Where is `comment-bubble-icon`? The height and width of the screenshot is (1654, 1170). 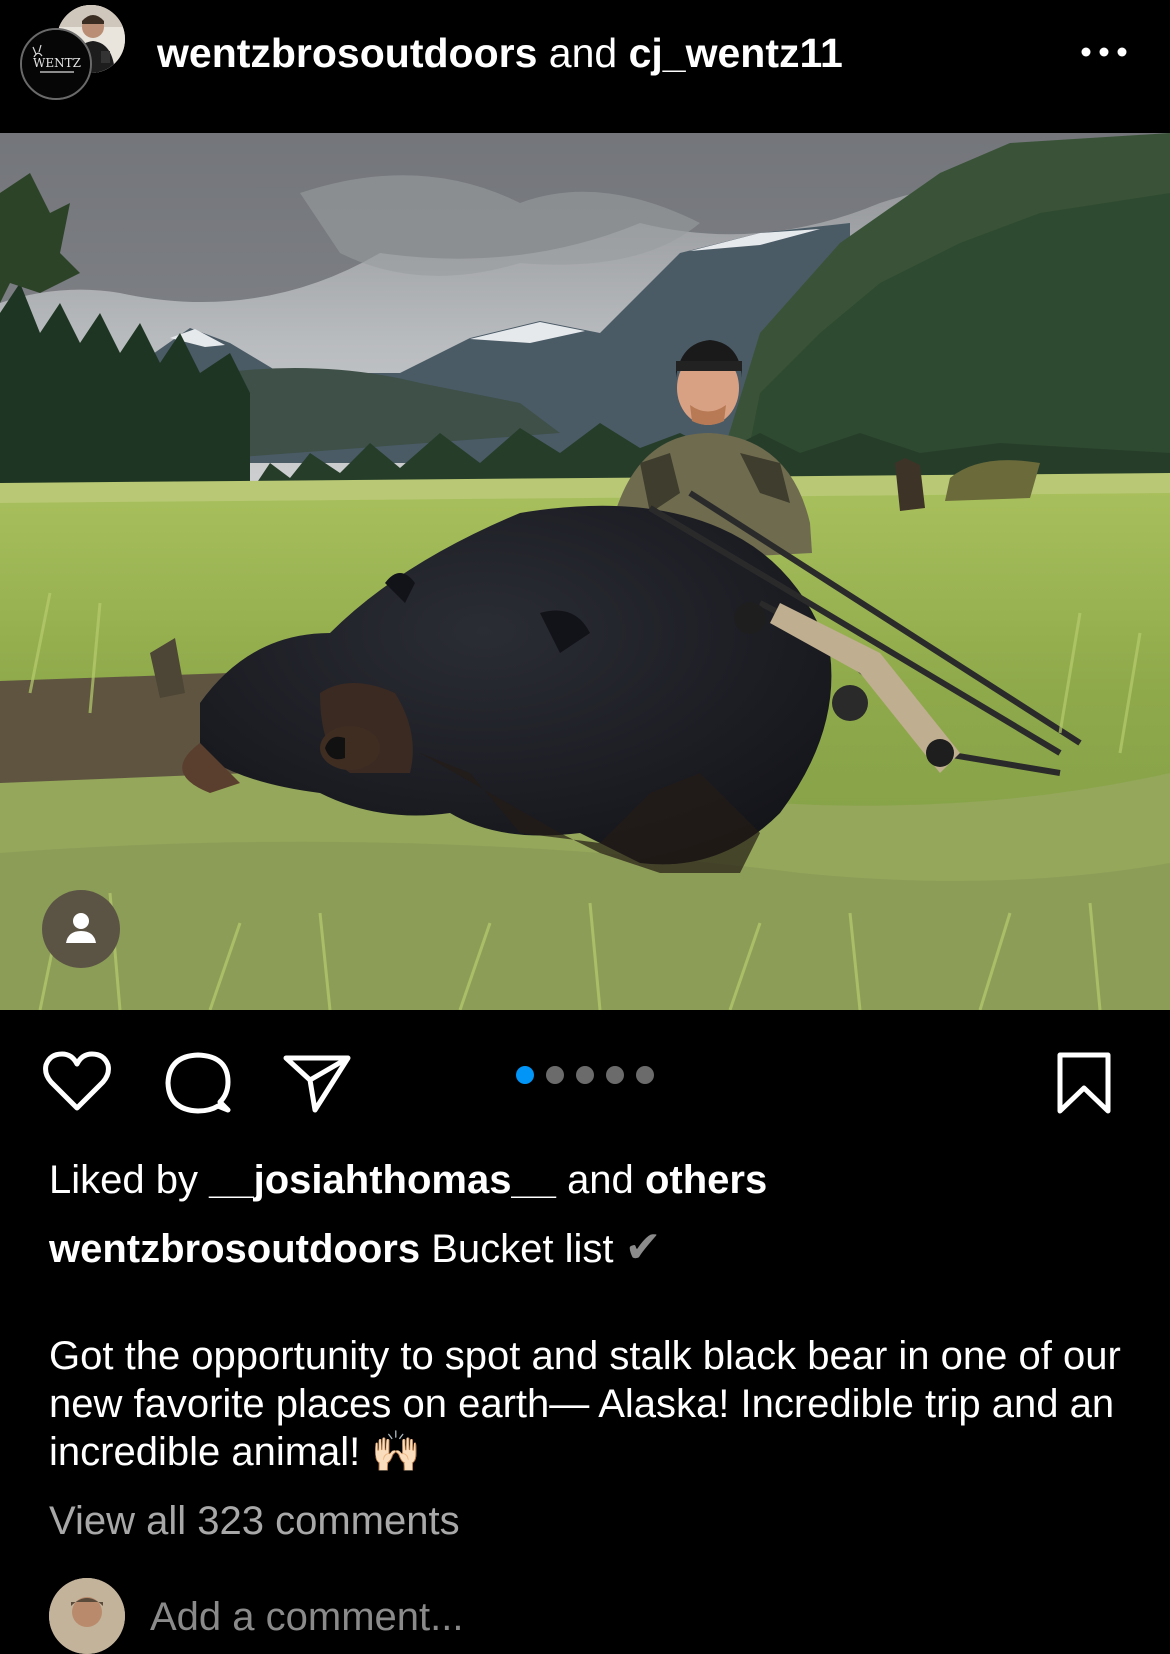 comment-bubble-icon is located at coordinates (198, 1085).